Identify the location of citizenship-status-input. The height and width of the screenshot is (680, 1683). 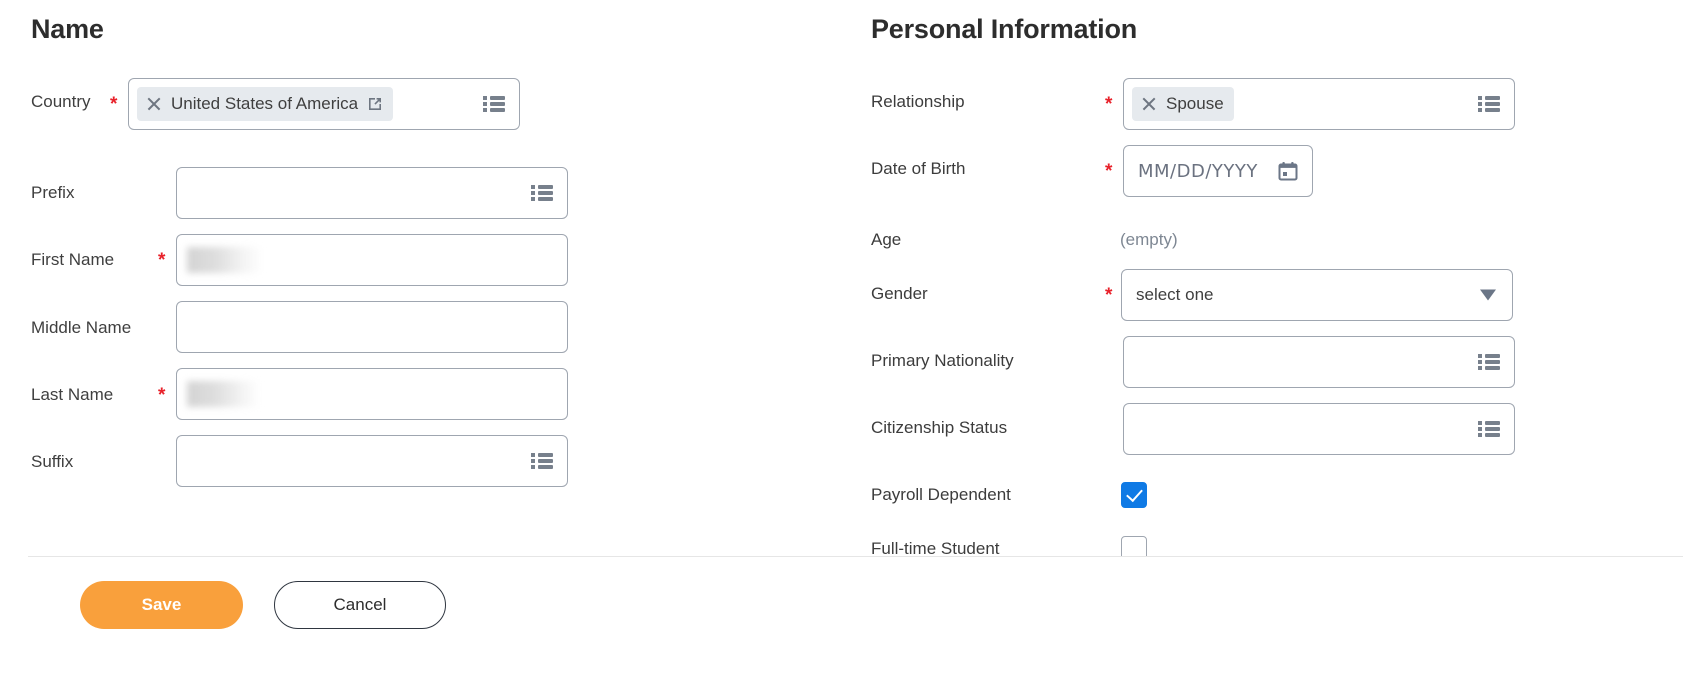
(1319, 429).